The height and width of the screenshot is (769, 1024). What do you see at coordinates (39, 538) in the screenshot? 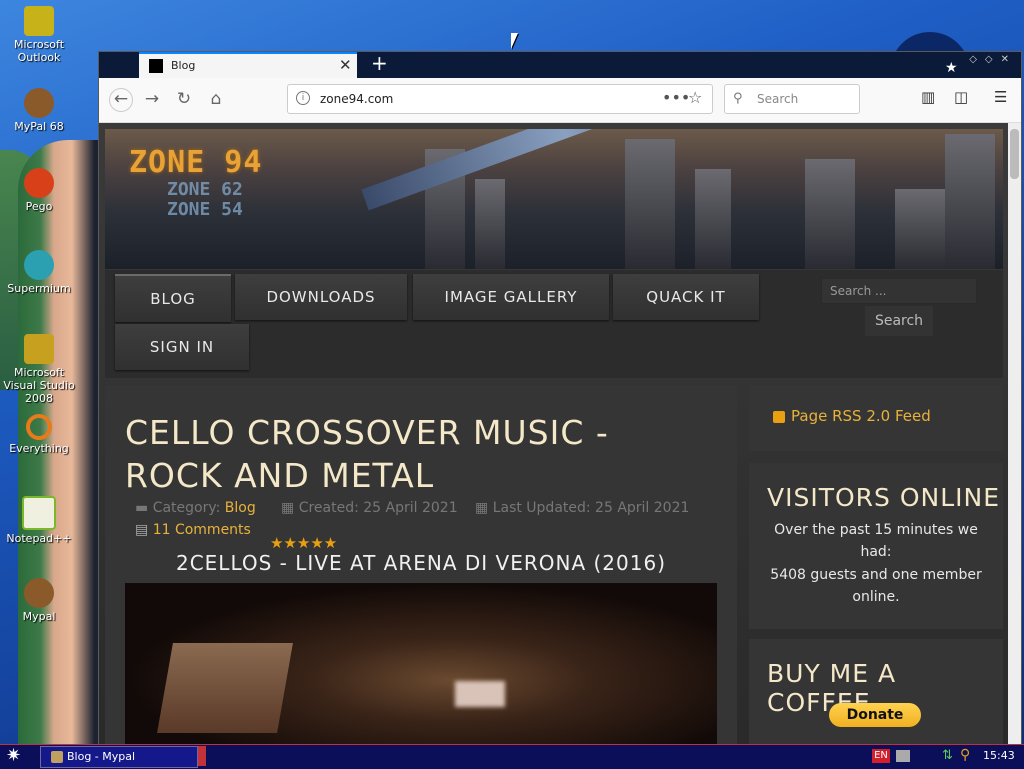
I see `desktop-icon-label: Notepad++` at bounding box center [39, 538].